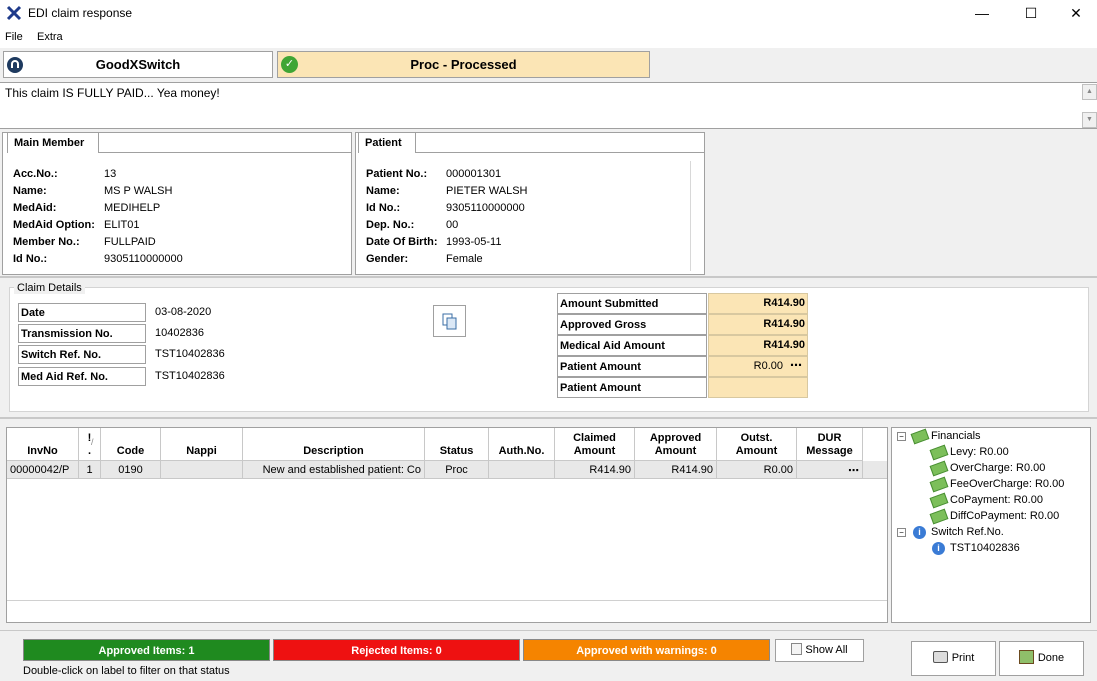  What do you see at coordinates (830, 470) in the screenshot?
I see `cell-dur-ellipsis: ⋯` at bounding box center [830, 470].